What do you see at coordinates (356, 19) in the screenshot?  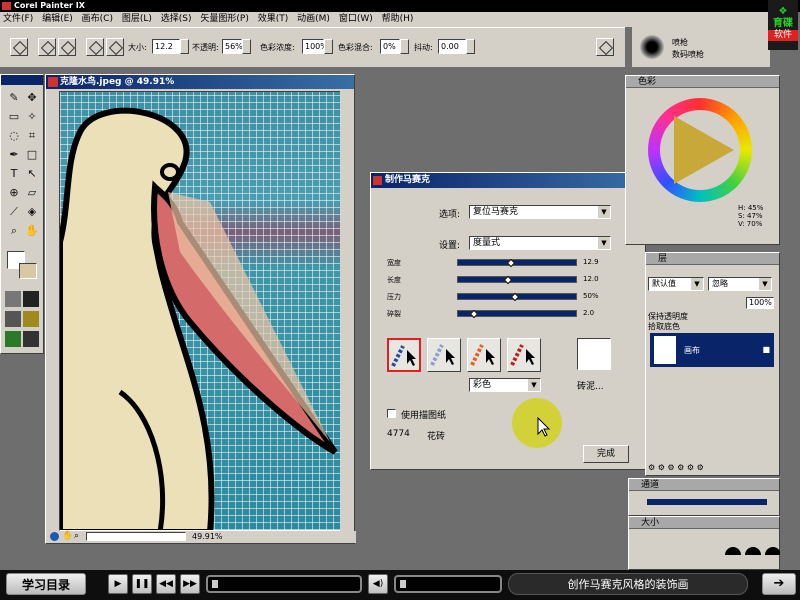 I see `menu-window: 窗口(W)` at bounding box center [356, 19].